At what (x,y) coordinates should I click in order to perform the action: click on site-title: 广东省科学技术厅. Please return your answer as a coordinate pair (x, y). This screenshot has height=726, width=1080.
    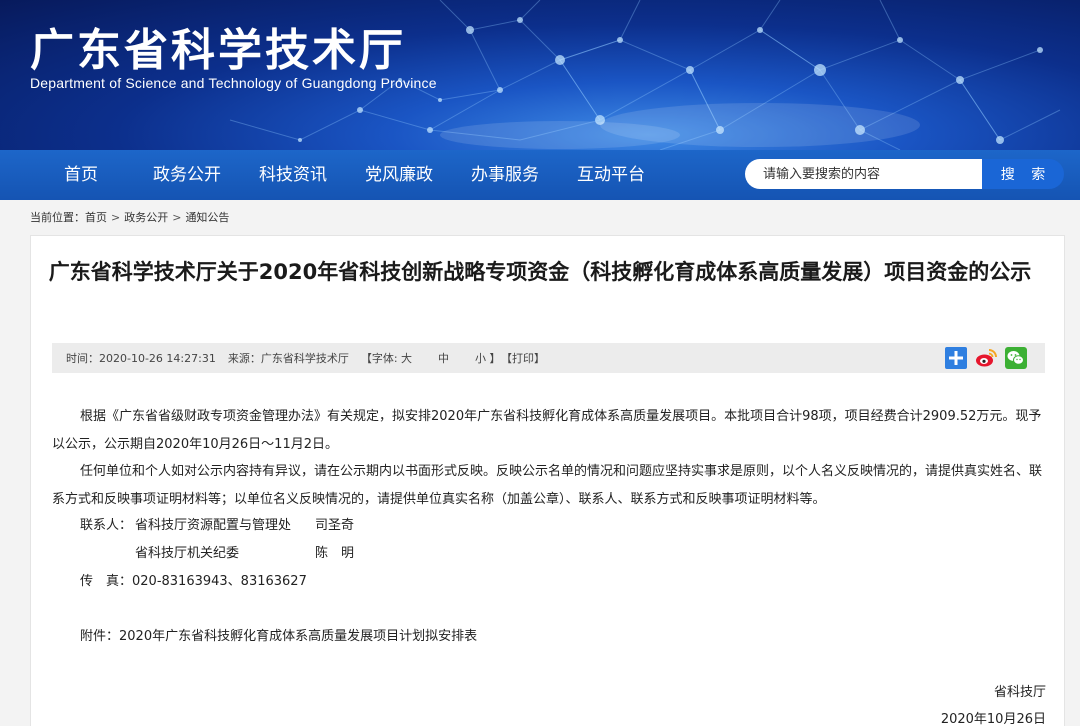
    Looking at the image, I should click on (218, 50).